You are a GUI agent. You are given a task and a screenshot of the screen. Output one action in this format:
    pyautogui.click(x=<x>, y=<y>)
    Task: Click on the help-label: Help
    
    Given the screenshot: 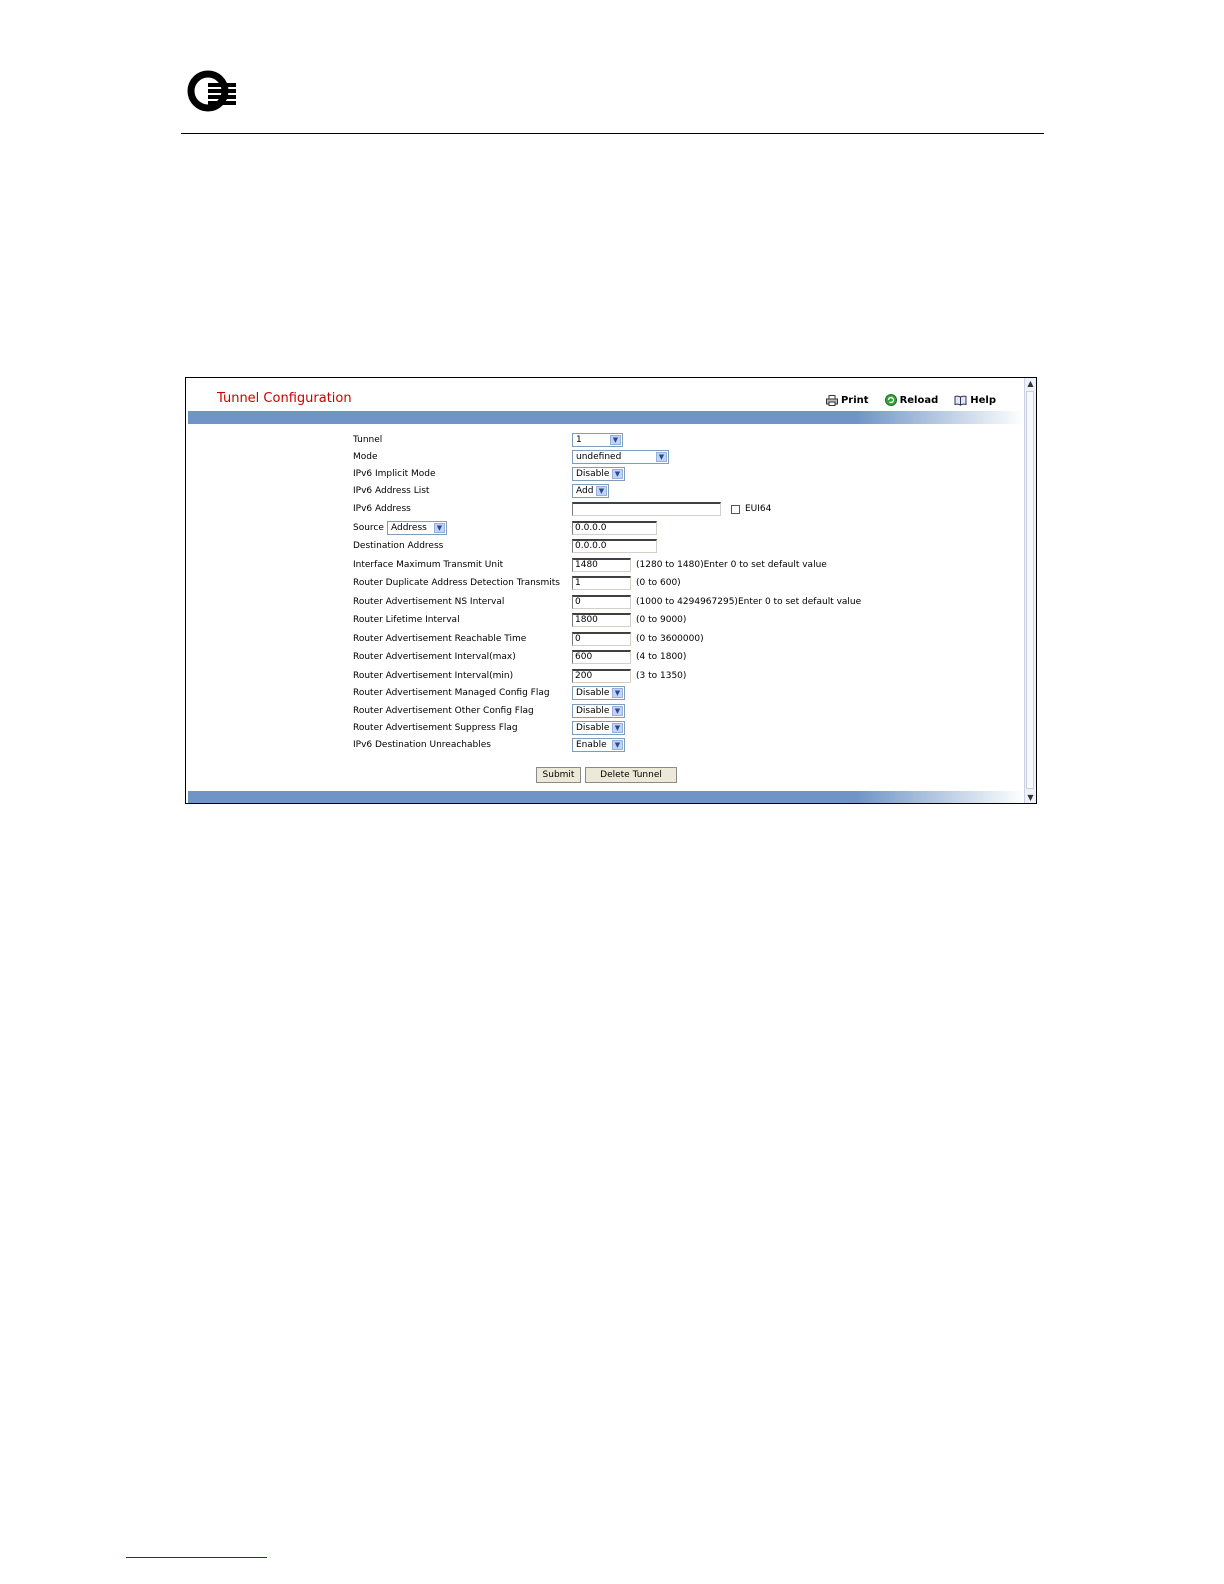 What is the action you would take?
    pyautogui.click(x=983, y=400)
    